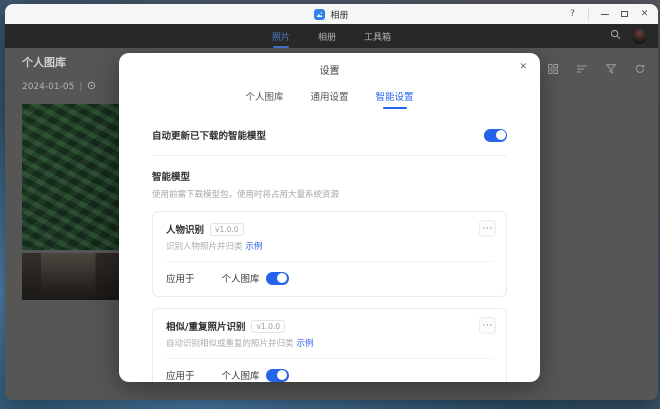 Image resolution: width=660 pixels, height=409 pixels. I want to click on settings-tab-general: 通用设置, so click(329, 100).